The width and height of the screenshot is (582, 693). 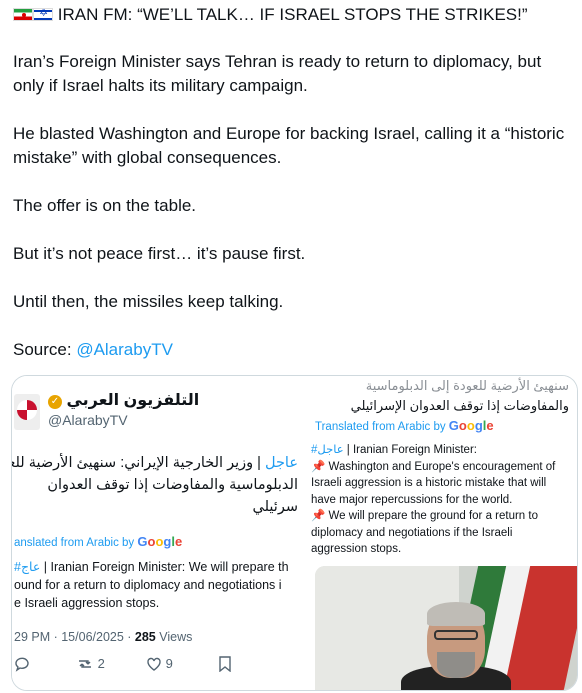 I want to click on post-source: Source: @AlarabyTV, so click(x=290, y=350).